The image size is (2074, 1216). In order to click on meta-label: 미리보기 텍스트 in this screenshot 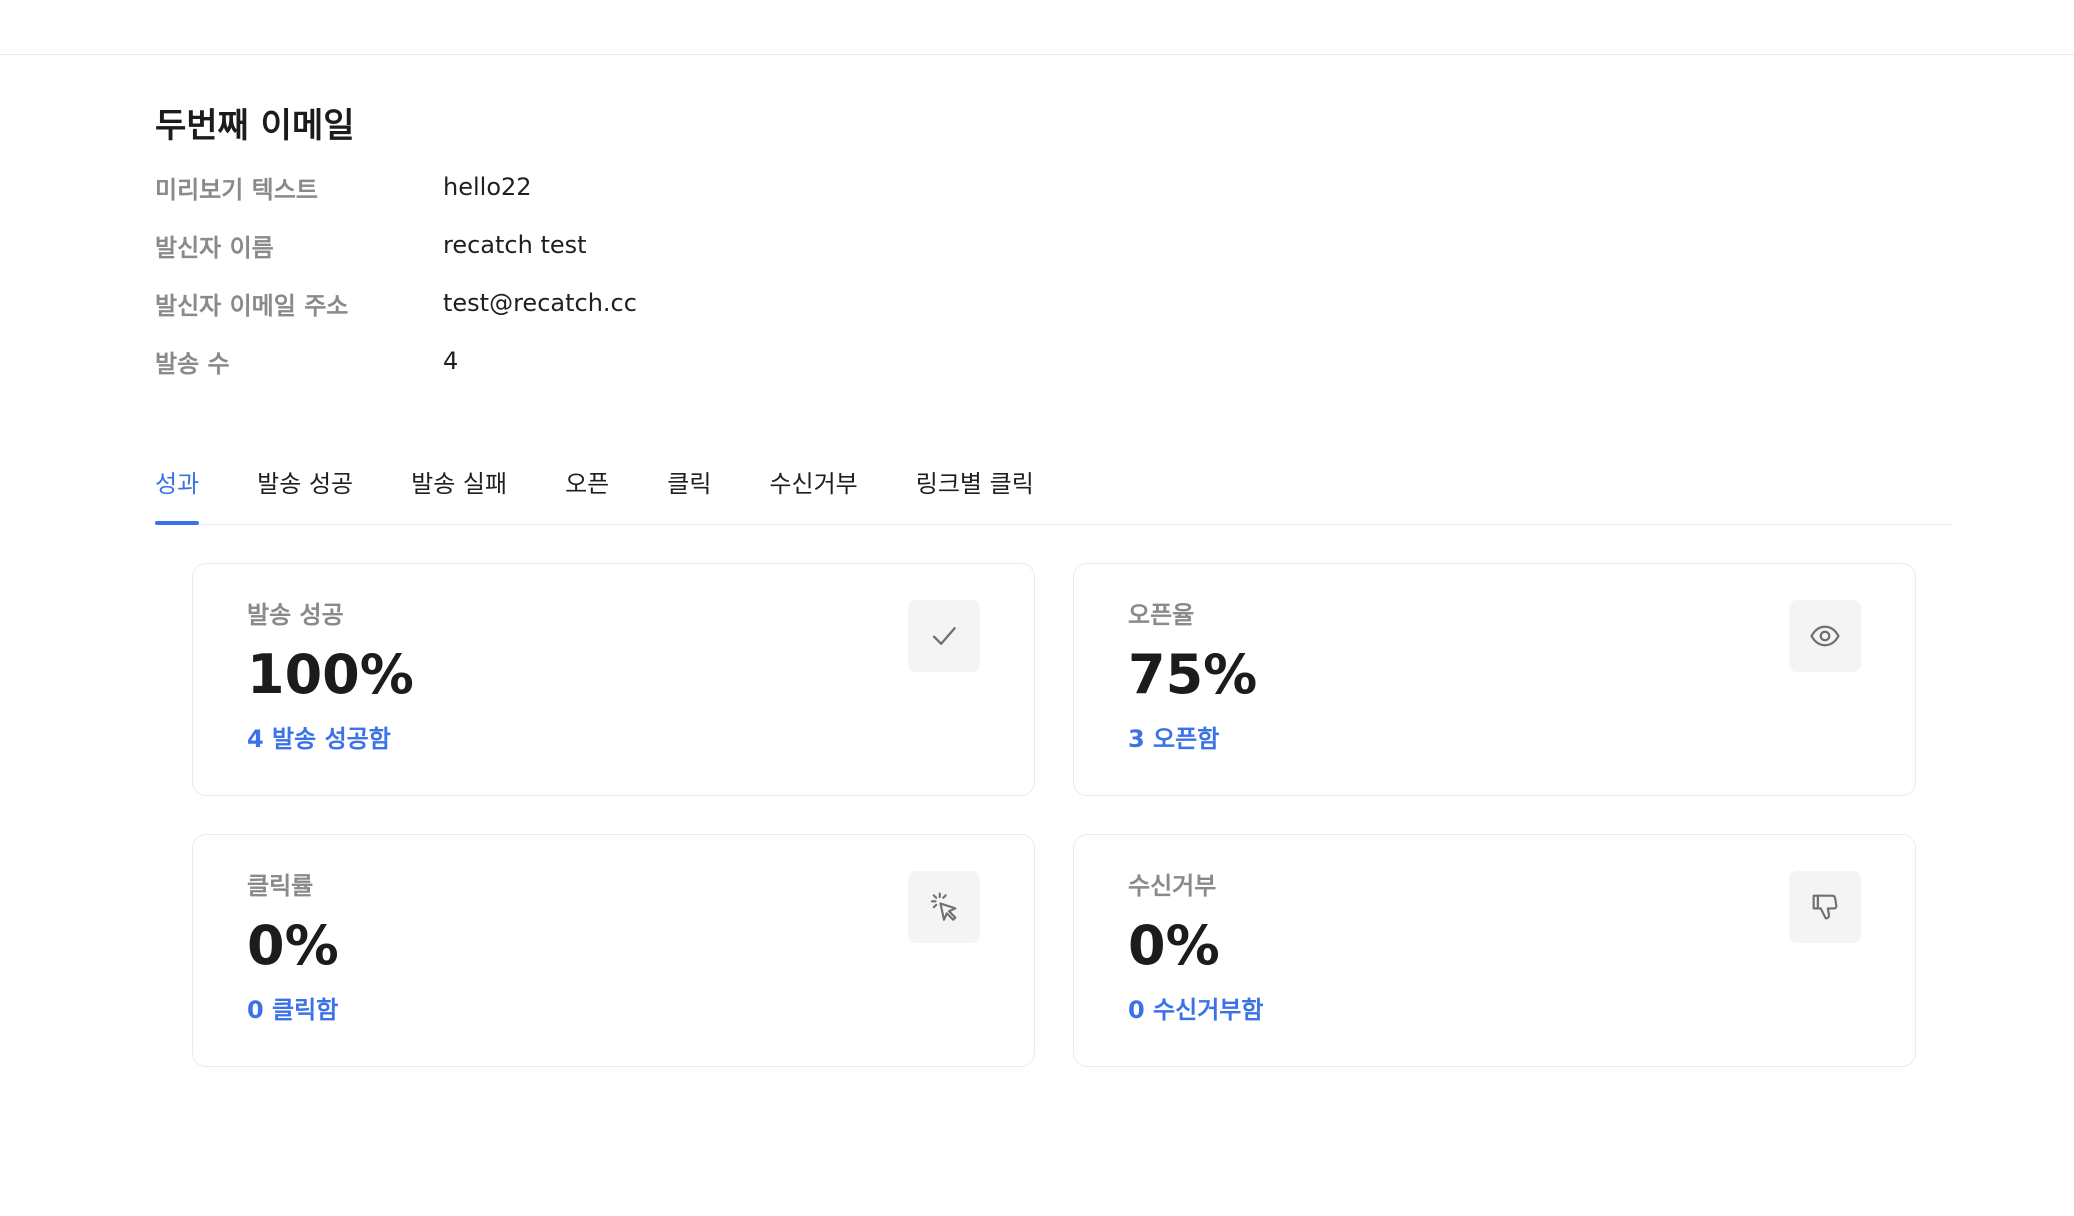, I will do `click(236, 189)`.